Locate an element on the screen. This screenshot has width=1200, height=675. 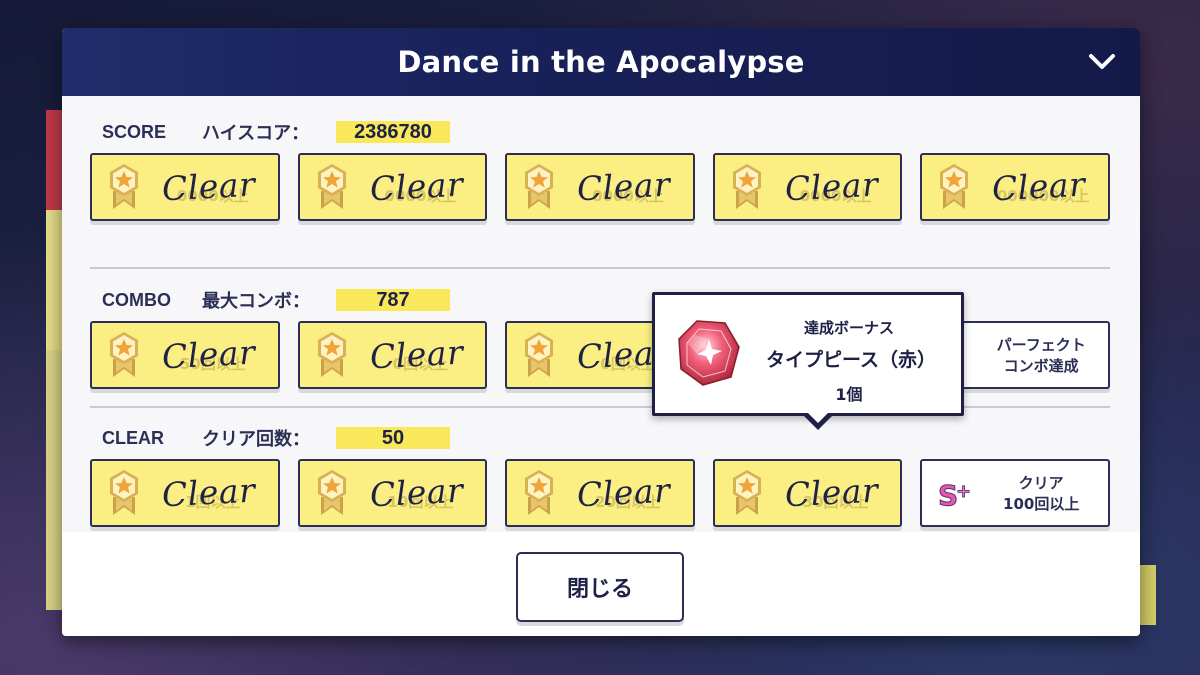
modal-header: Dance in the Apocalypse is located at coordinates (601, 62).